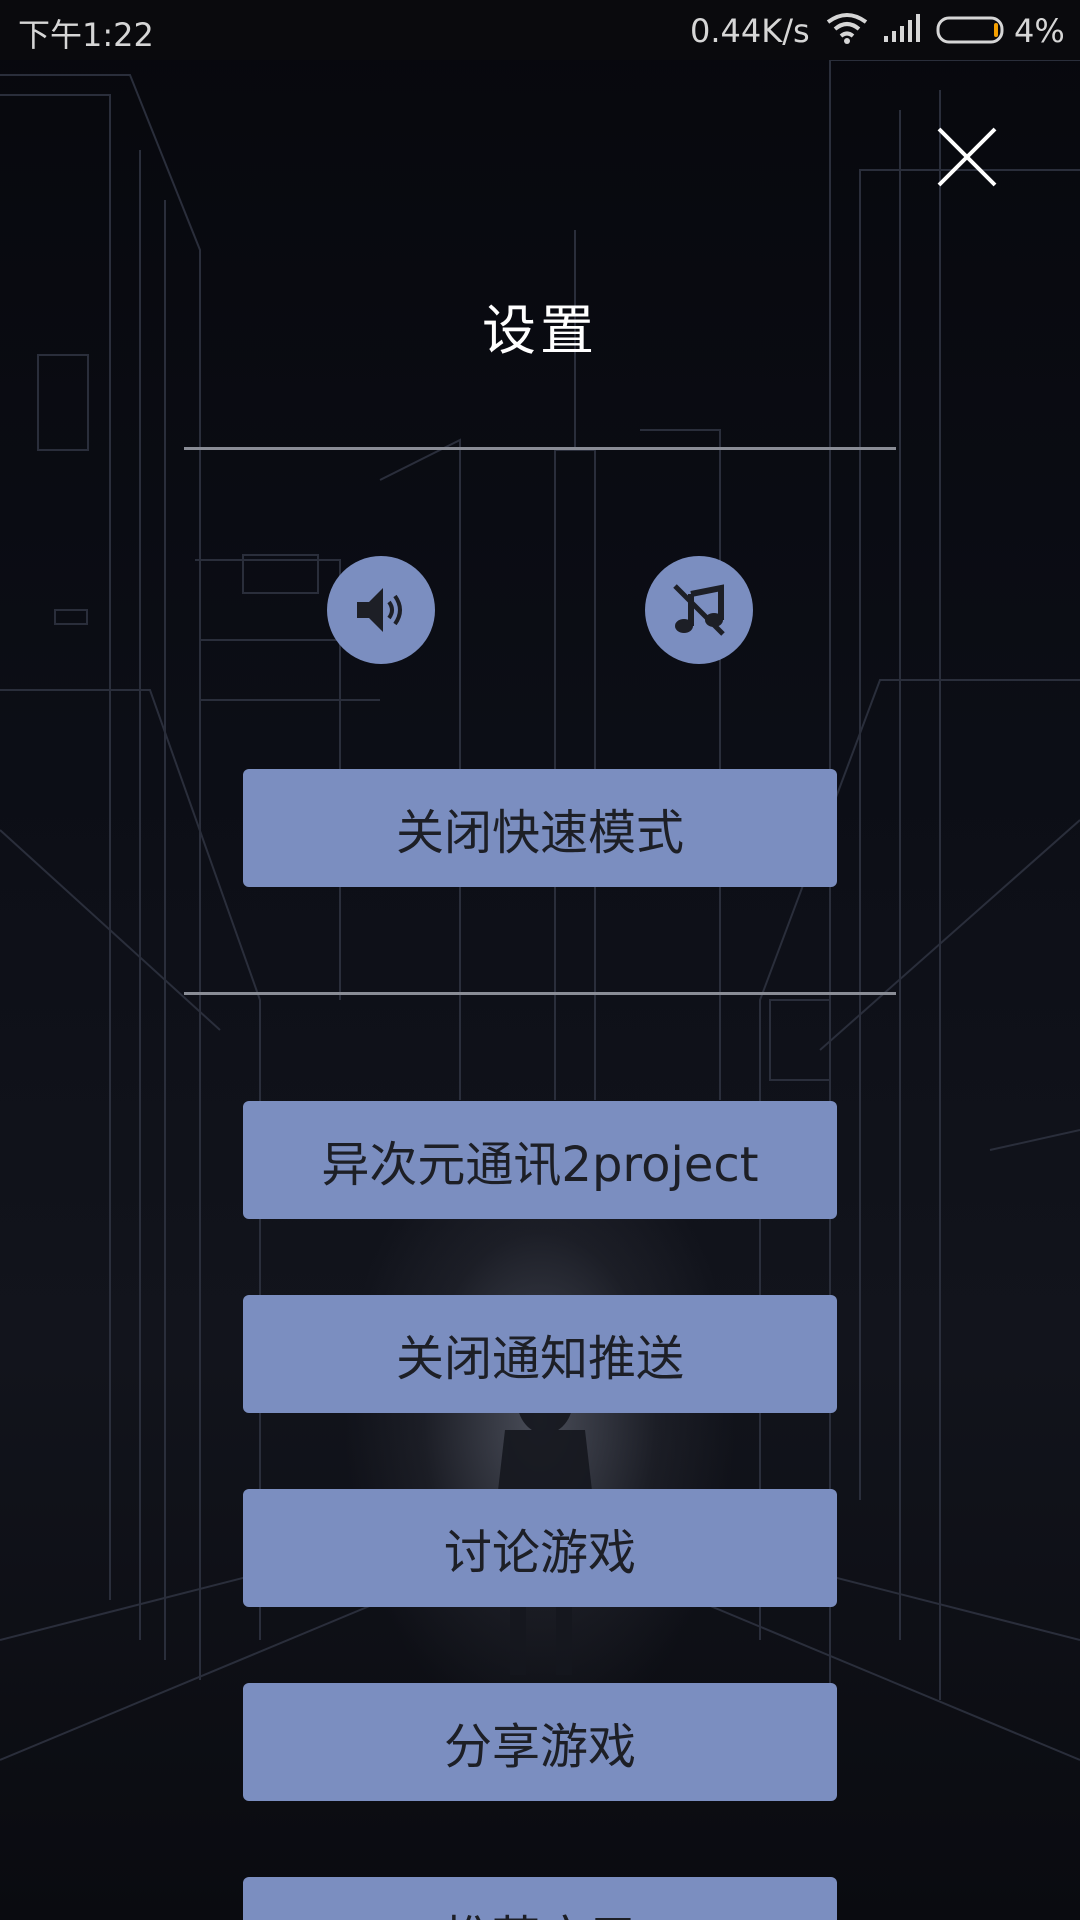  Describe the element at coordinates (1039, 31) in the screenshot. I see `battery-percent: 4%` at that location.